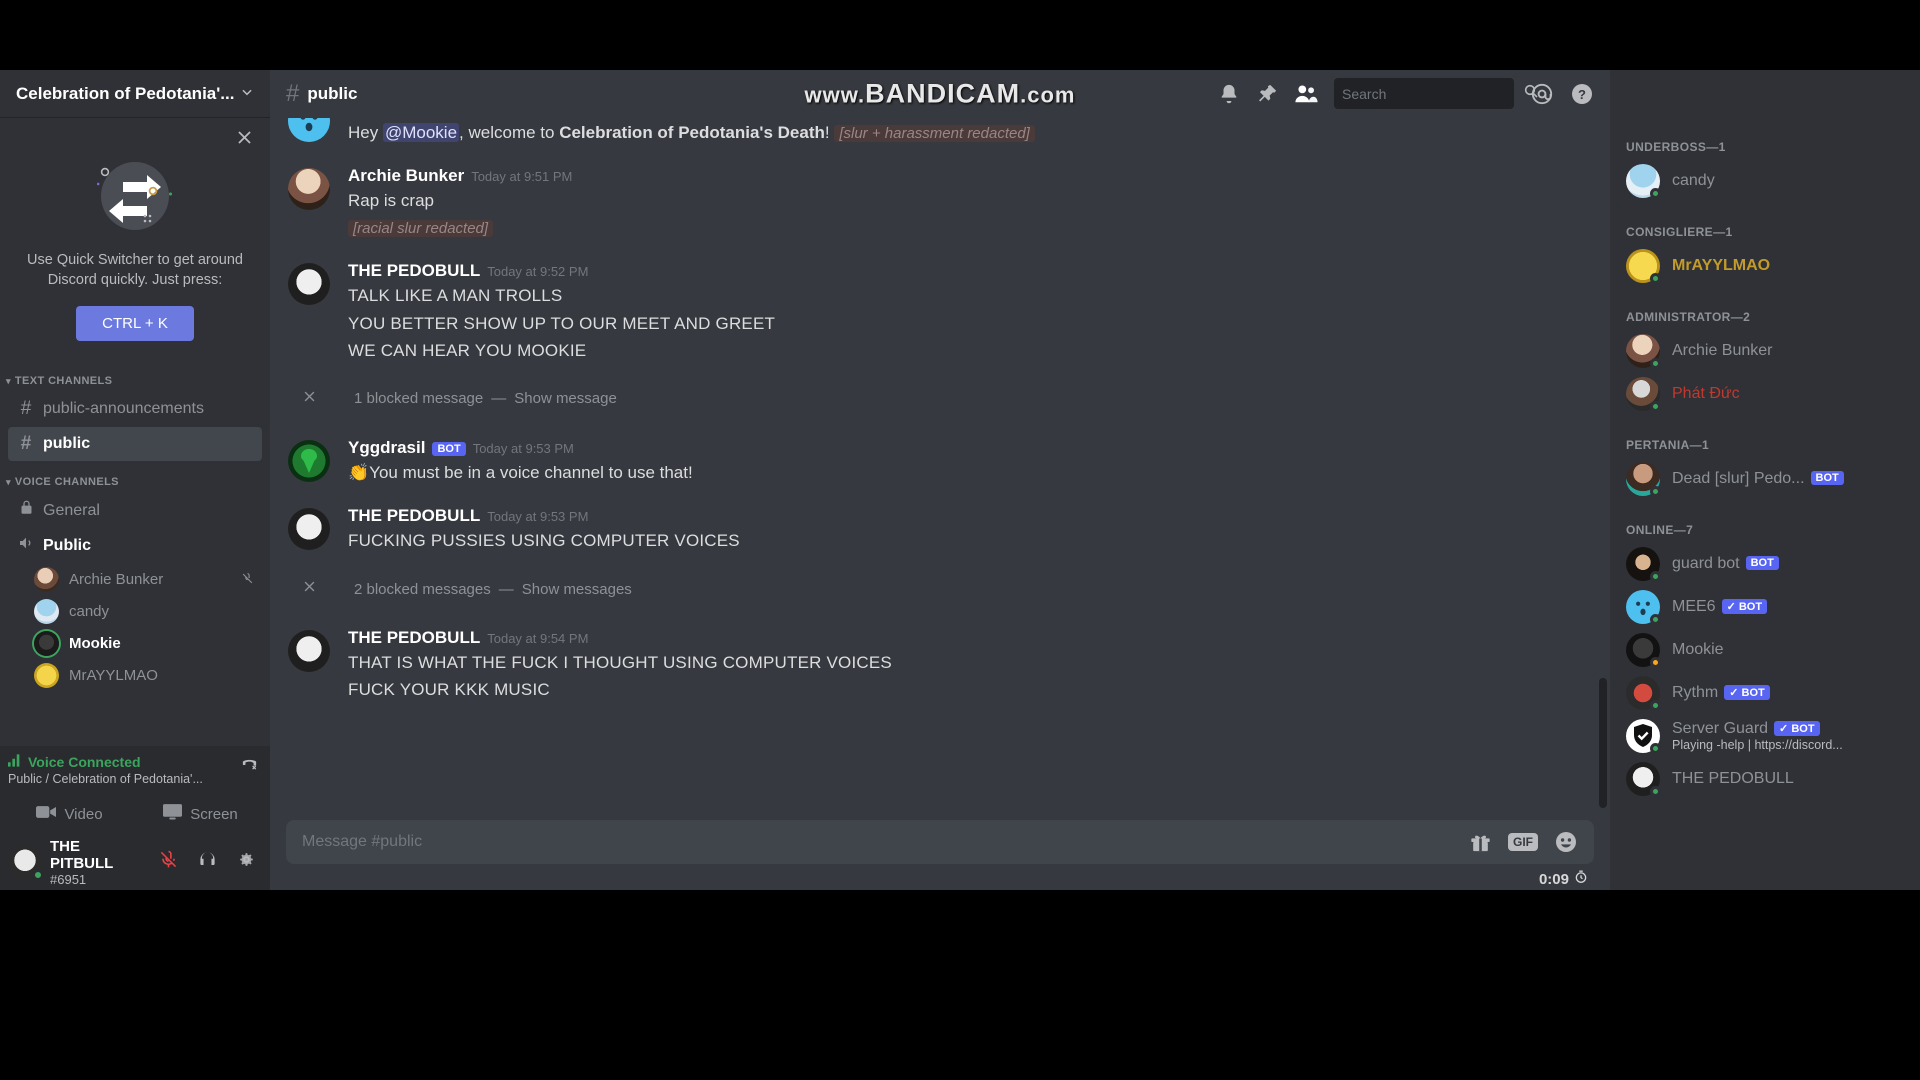 The height and width of the screenshot is (1080, 1920). I want to click on disconnect-icon, so click(249, 766).